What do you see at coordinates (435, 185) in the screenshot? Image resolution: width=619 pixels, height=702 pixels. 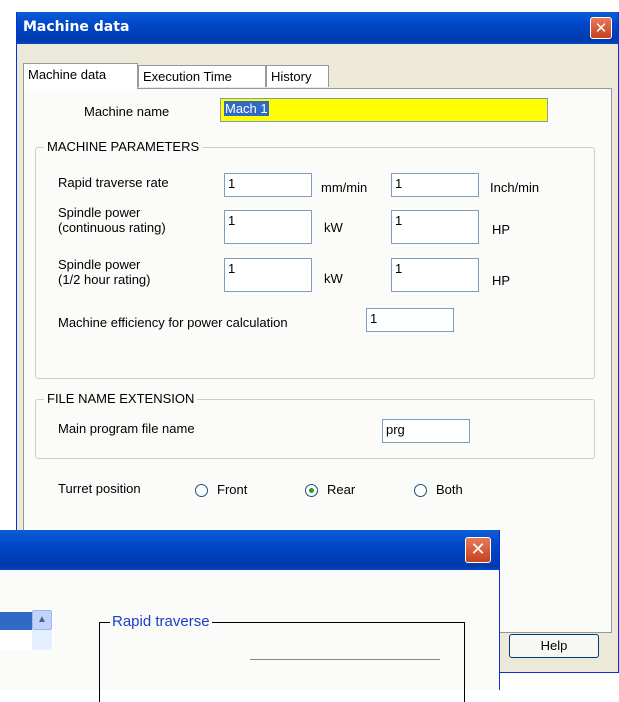 I see `rapid-traverse-inch-field: 1` at bounding box center [435, 185].